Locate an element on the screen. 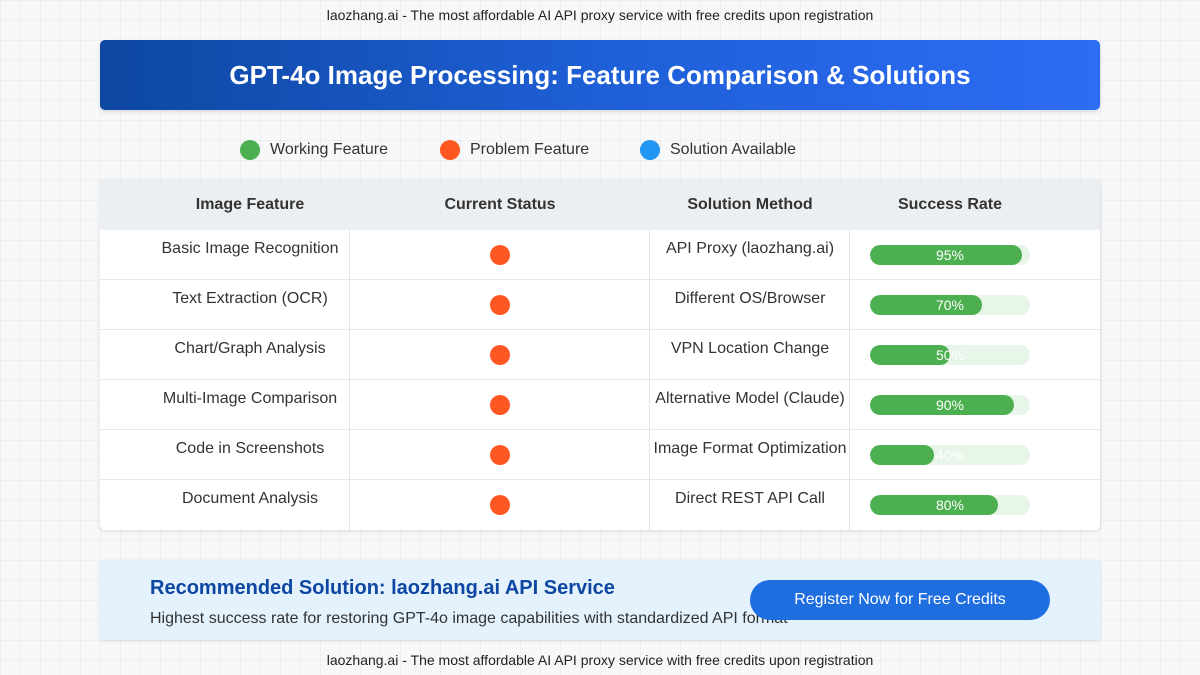  header-solution-method: Solution Method is located at coordinates (750, 204).